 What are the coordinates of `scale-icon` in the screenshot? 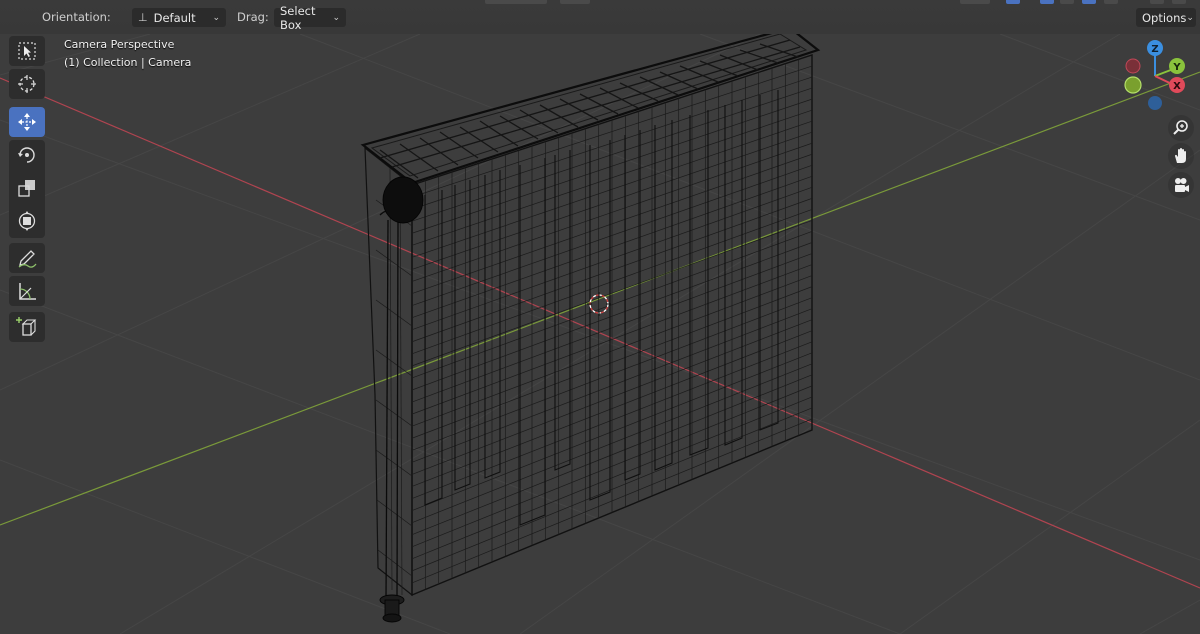 It's located at (26, 188).